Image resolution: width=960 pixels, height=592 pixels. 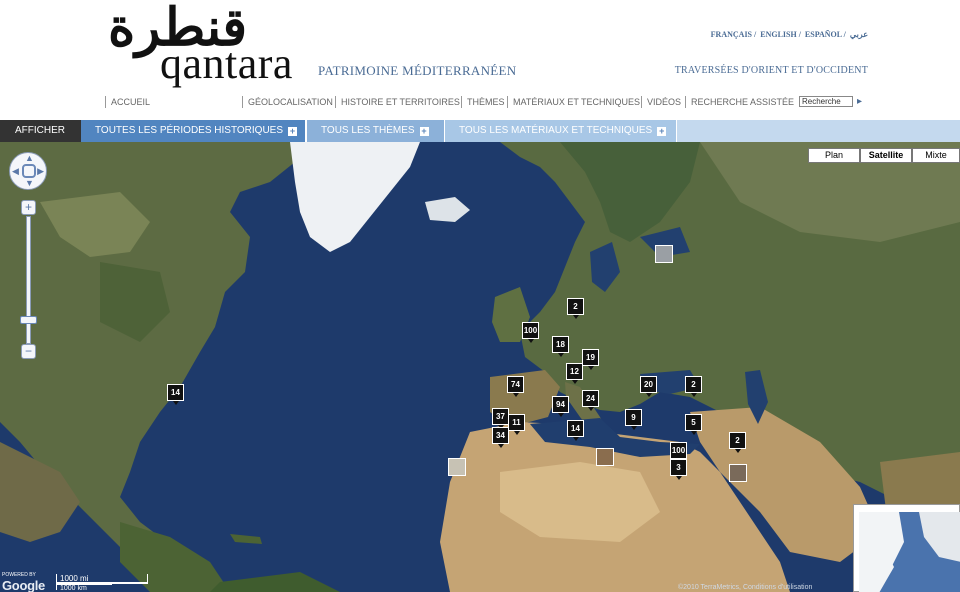 What do you see at coordinates (84, 588) in the screenshot?
I see `scale-kilometers: 1000 km` at bounding box center [84, 588].